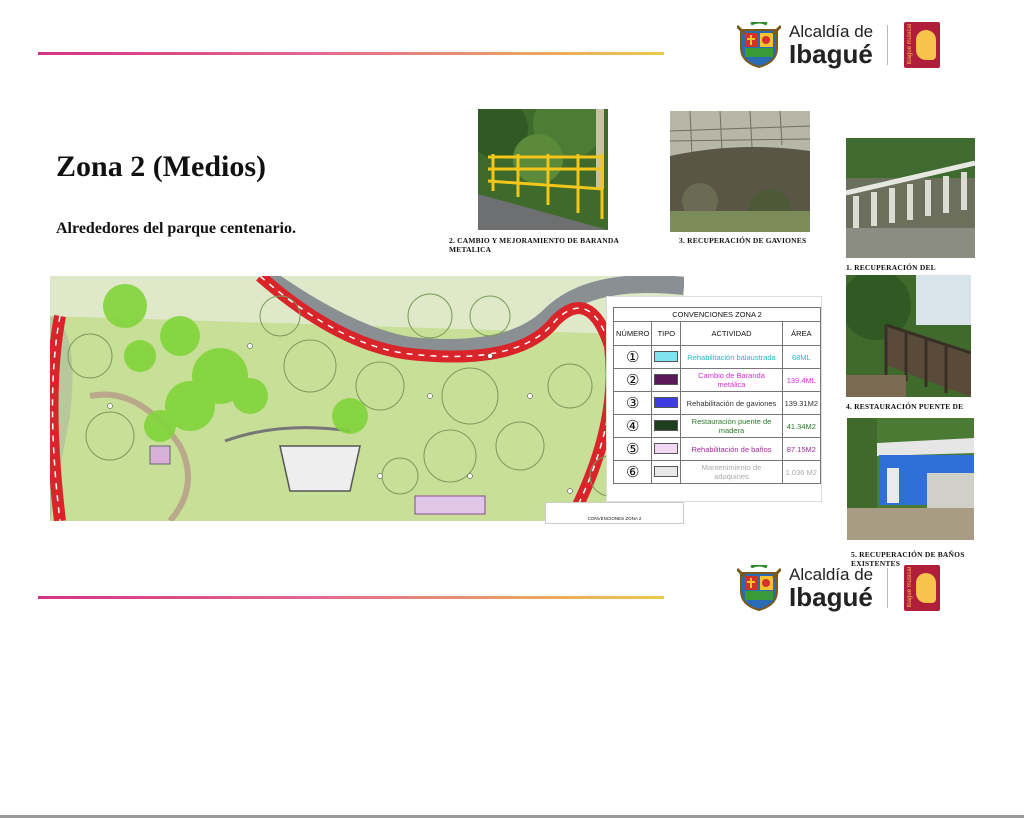  What do you see at coordinates (801, 449) in the screenshot?
I see `legend-area: 87.15M2` at bounding box center [801, 449].